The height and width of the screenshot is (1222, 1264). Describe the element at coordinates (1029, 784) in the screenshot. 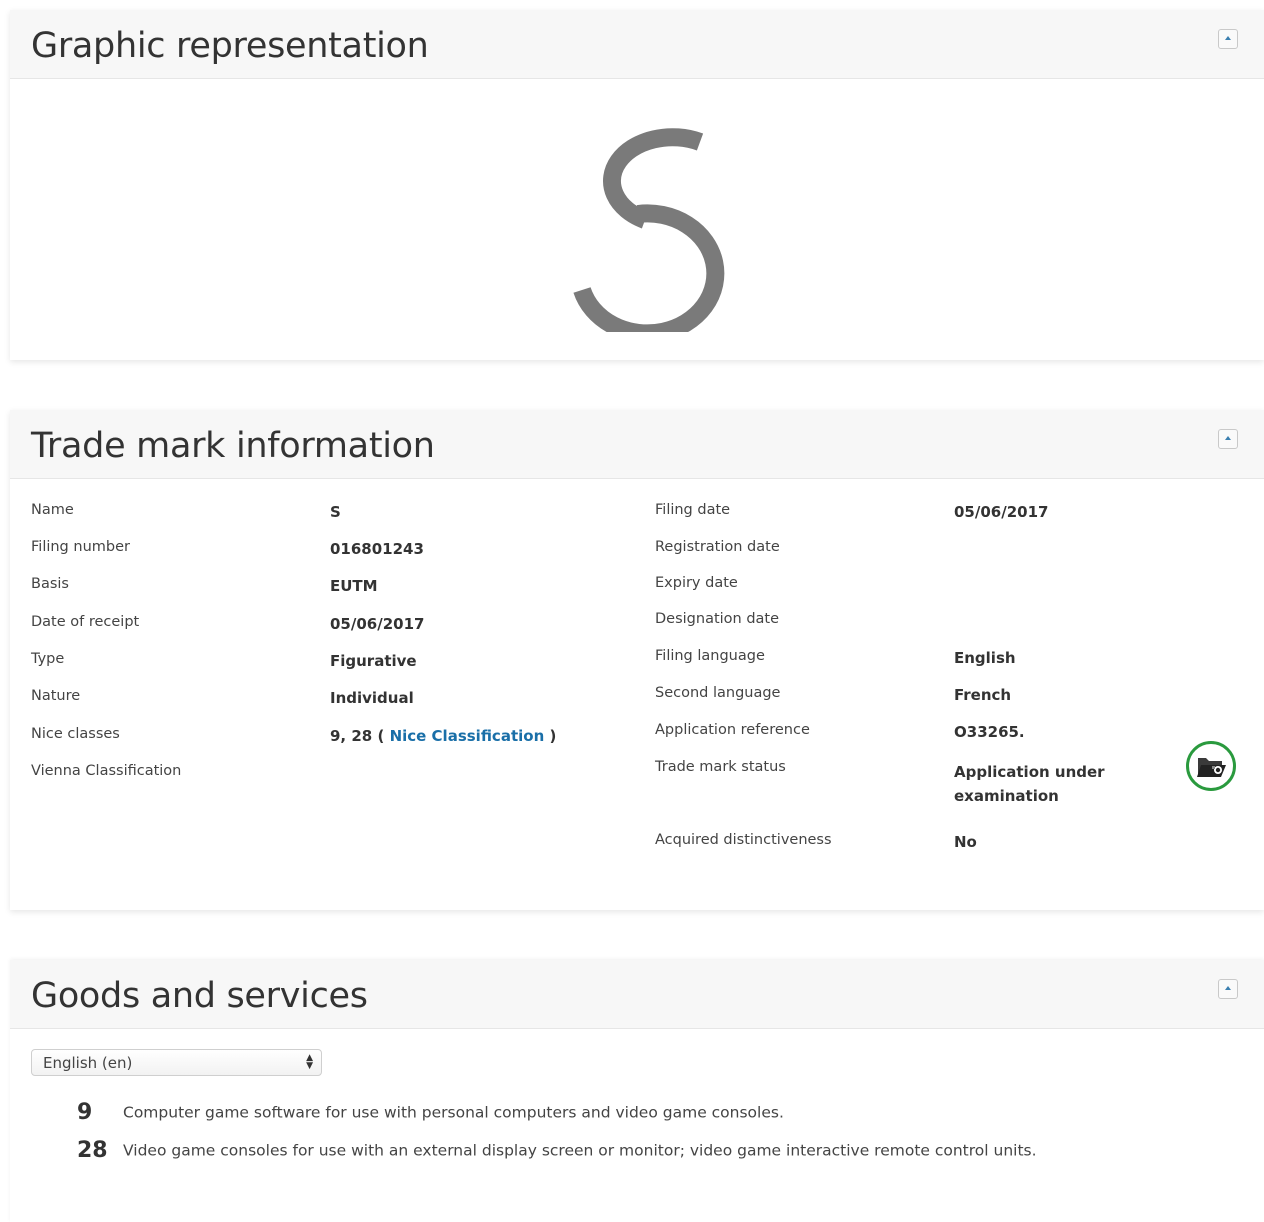

I see `value-trade-mark-status: Application under examination` at that location.